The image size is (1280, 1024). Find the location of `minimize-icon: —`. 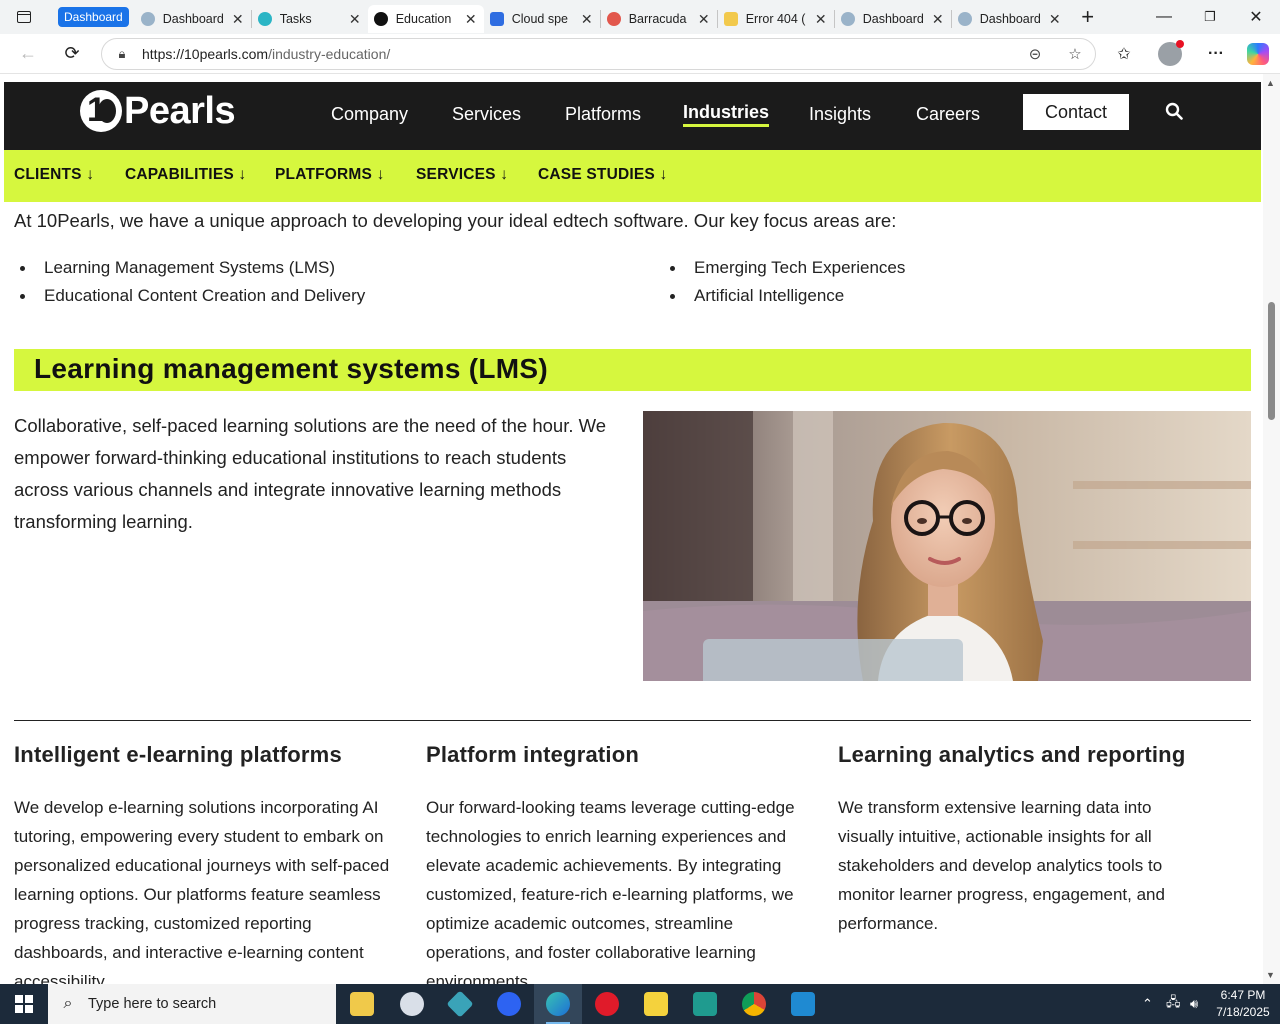

minimize-icon: — is located at coordinates (1164, 17).